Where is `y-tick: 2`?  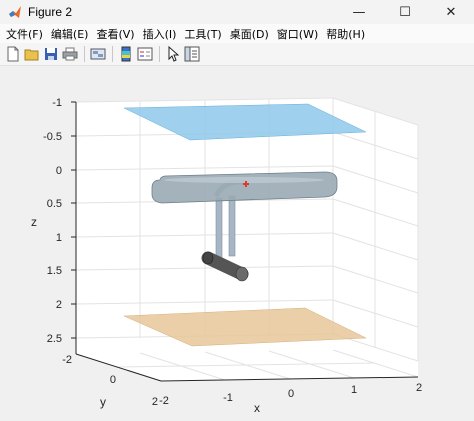 y-tick: 2 is located at coordinates (155, 402).